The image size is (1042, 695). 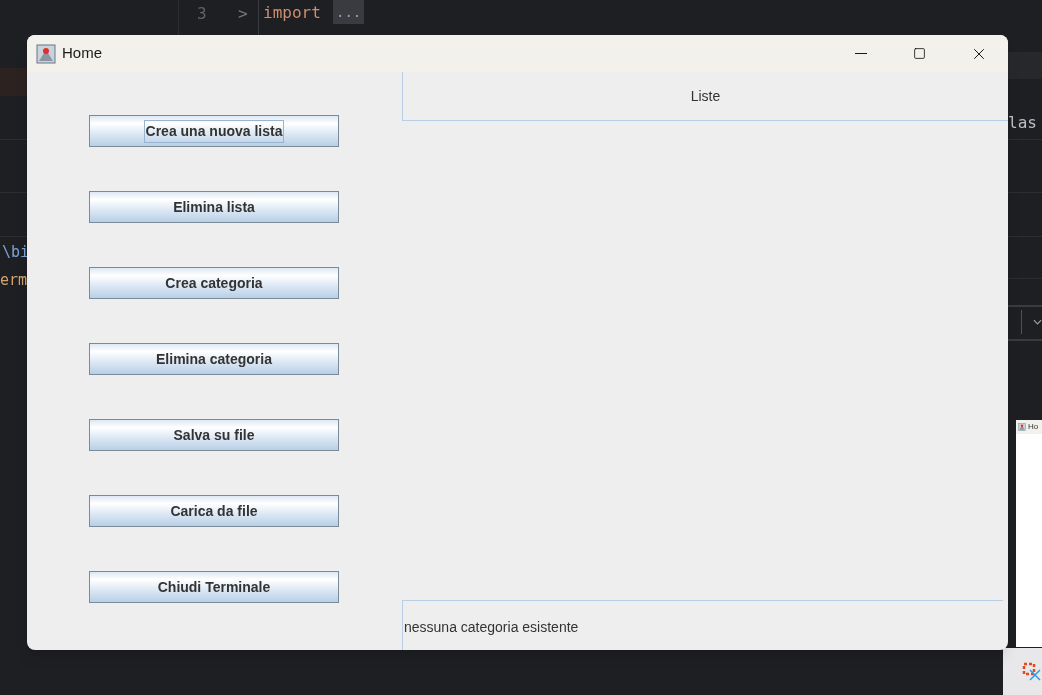 I want to click on code-keyword: import, so click(x=292, y=13).